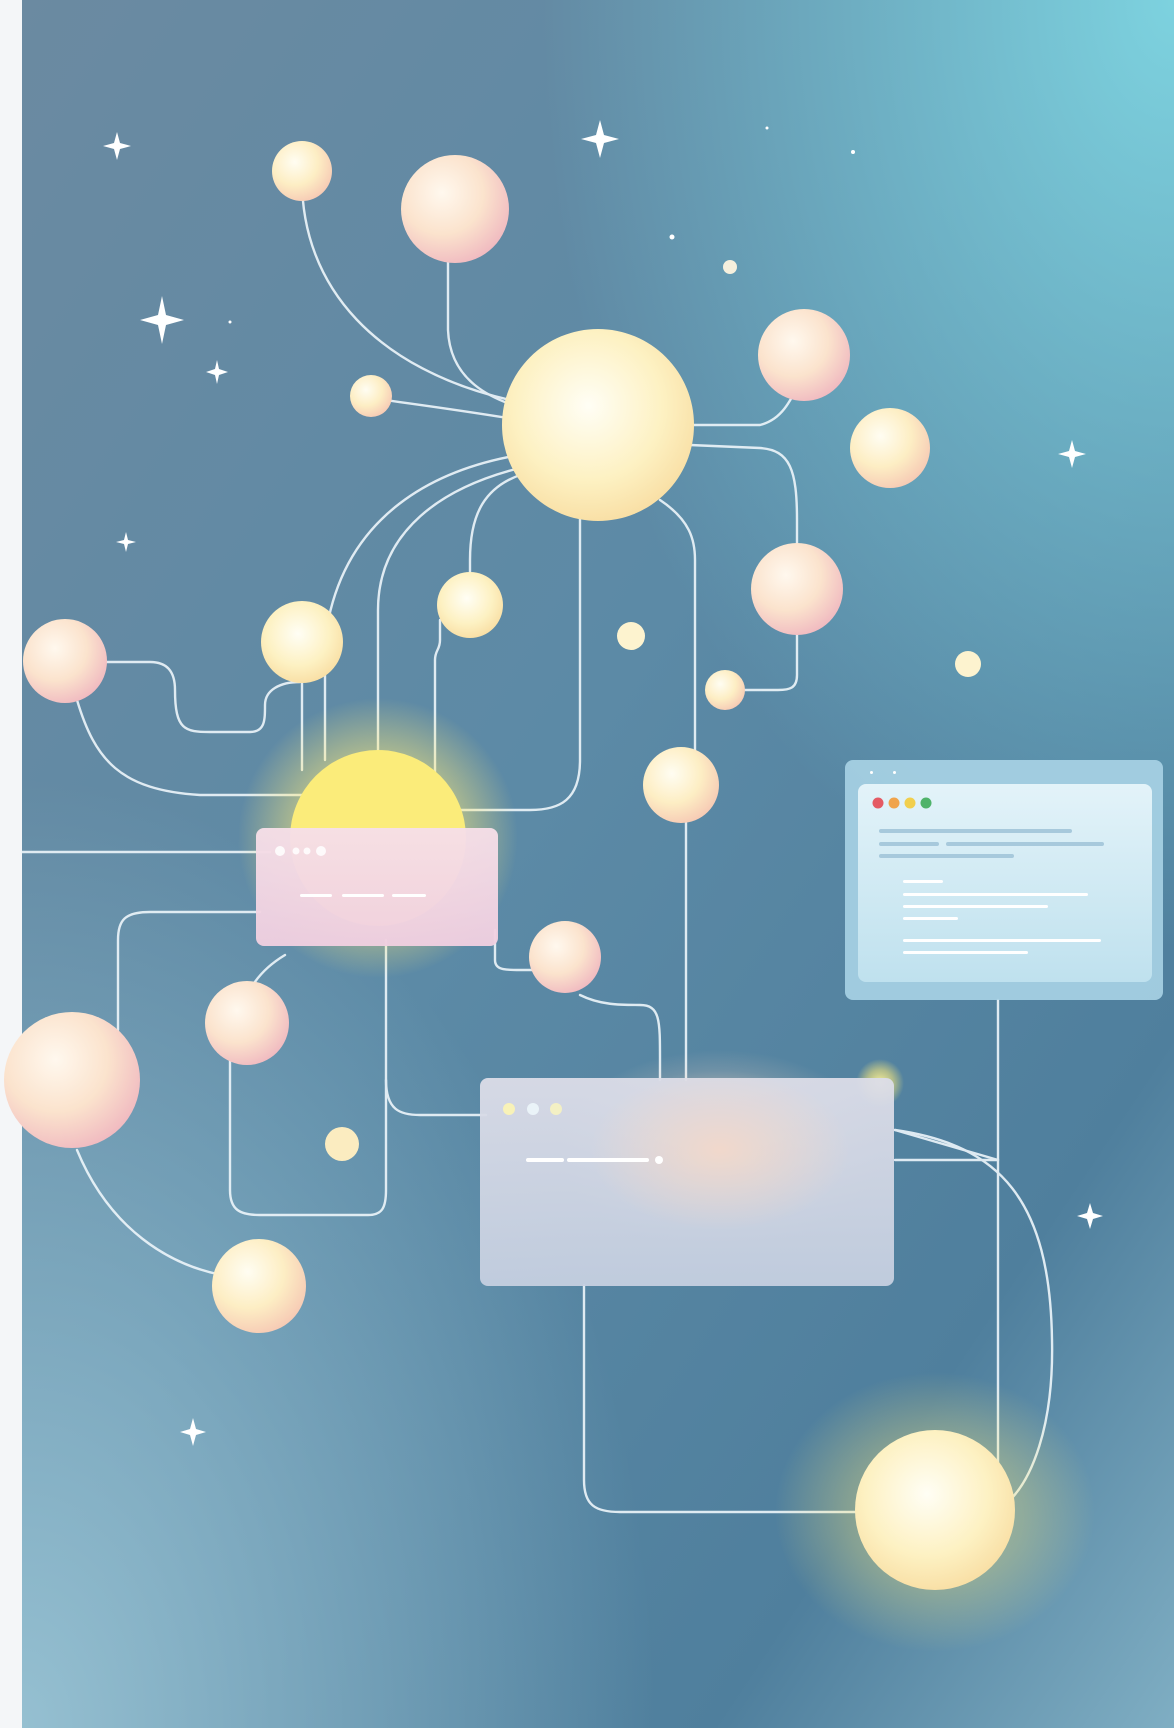  I want to click on window-icon, so click(377, 887).